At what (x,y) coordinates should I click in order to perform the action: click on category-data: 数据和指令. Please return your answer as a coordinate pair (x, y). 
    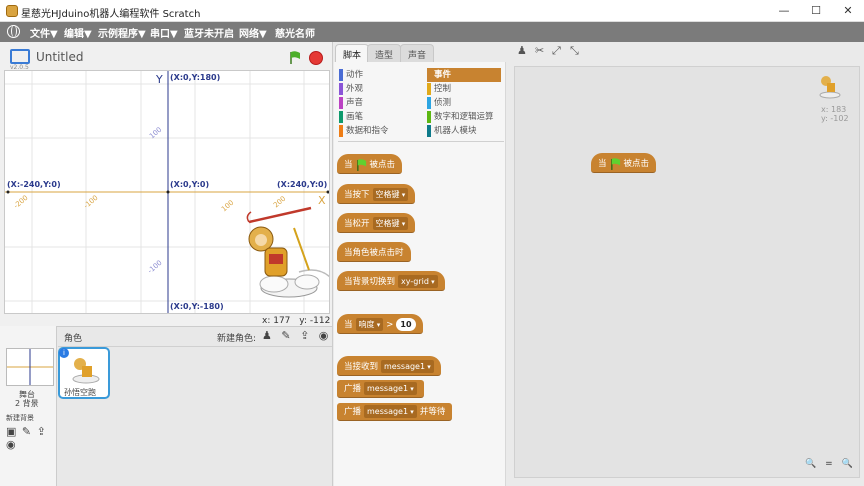
    Looking at the image, I should click on (364, 131).